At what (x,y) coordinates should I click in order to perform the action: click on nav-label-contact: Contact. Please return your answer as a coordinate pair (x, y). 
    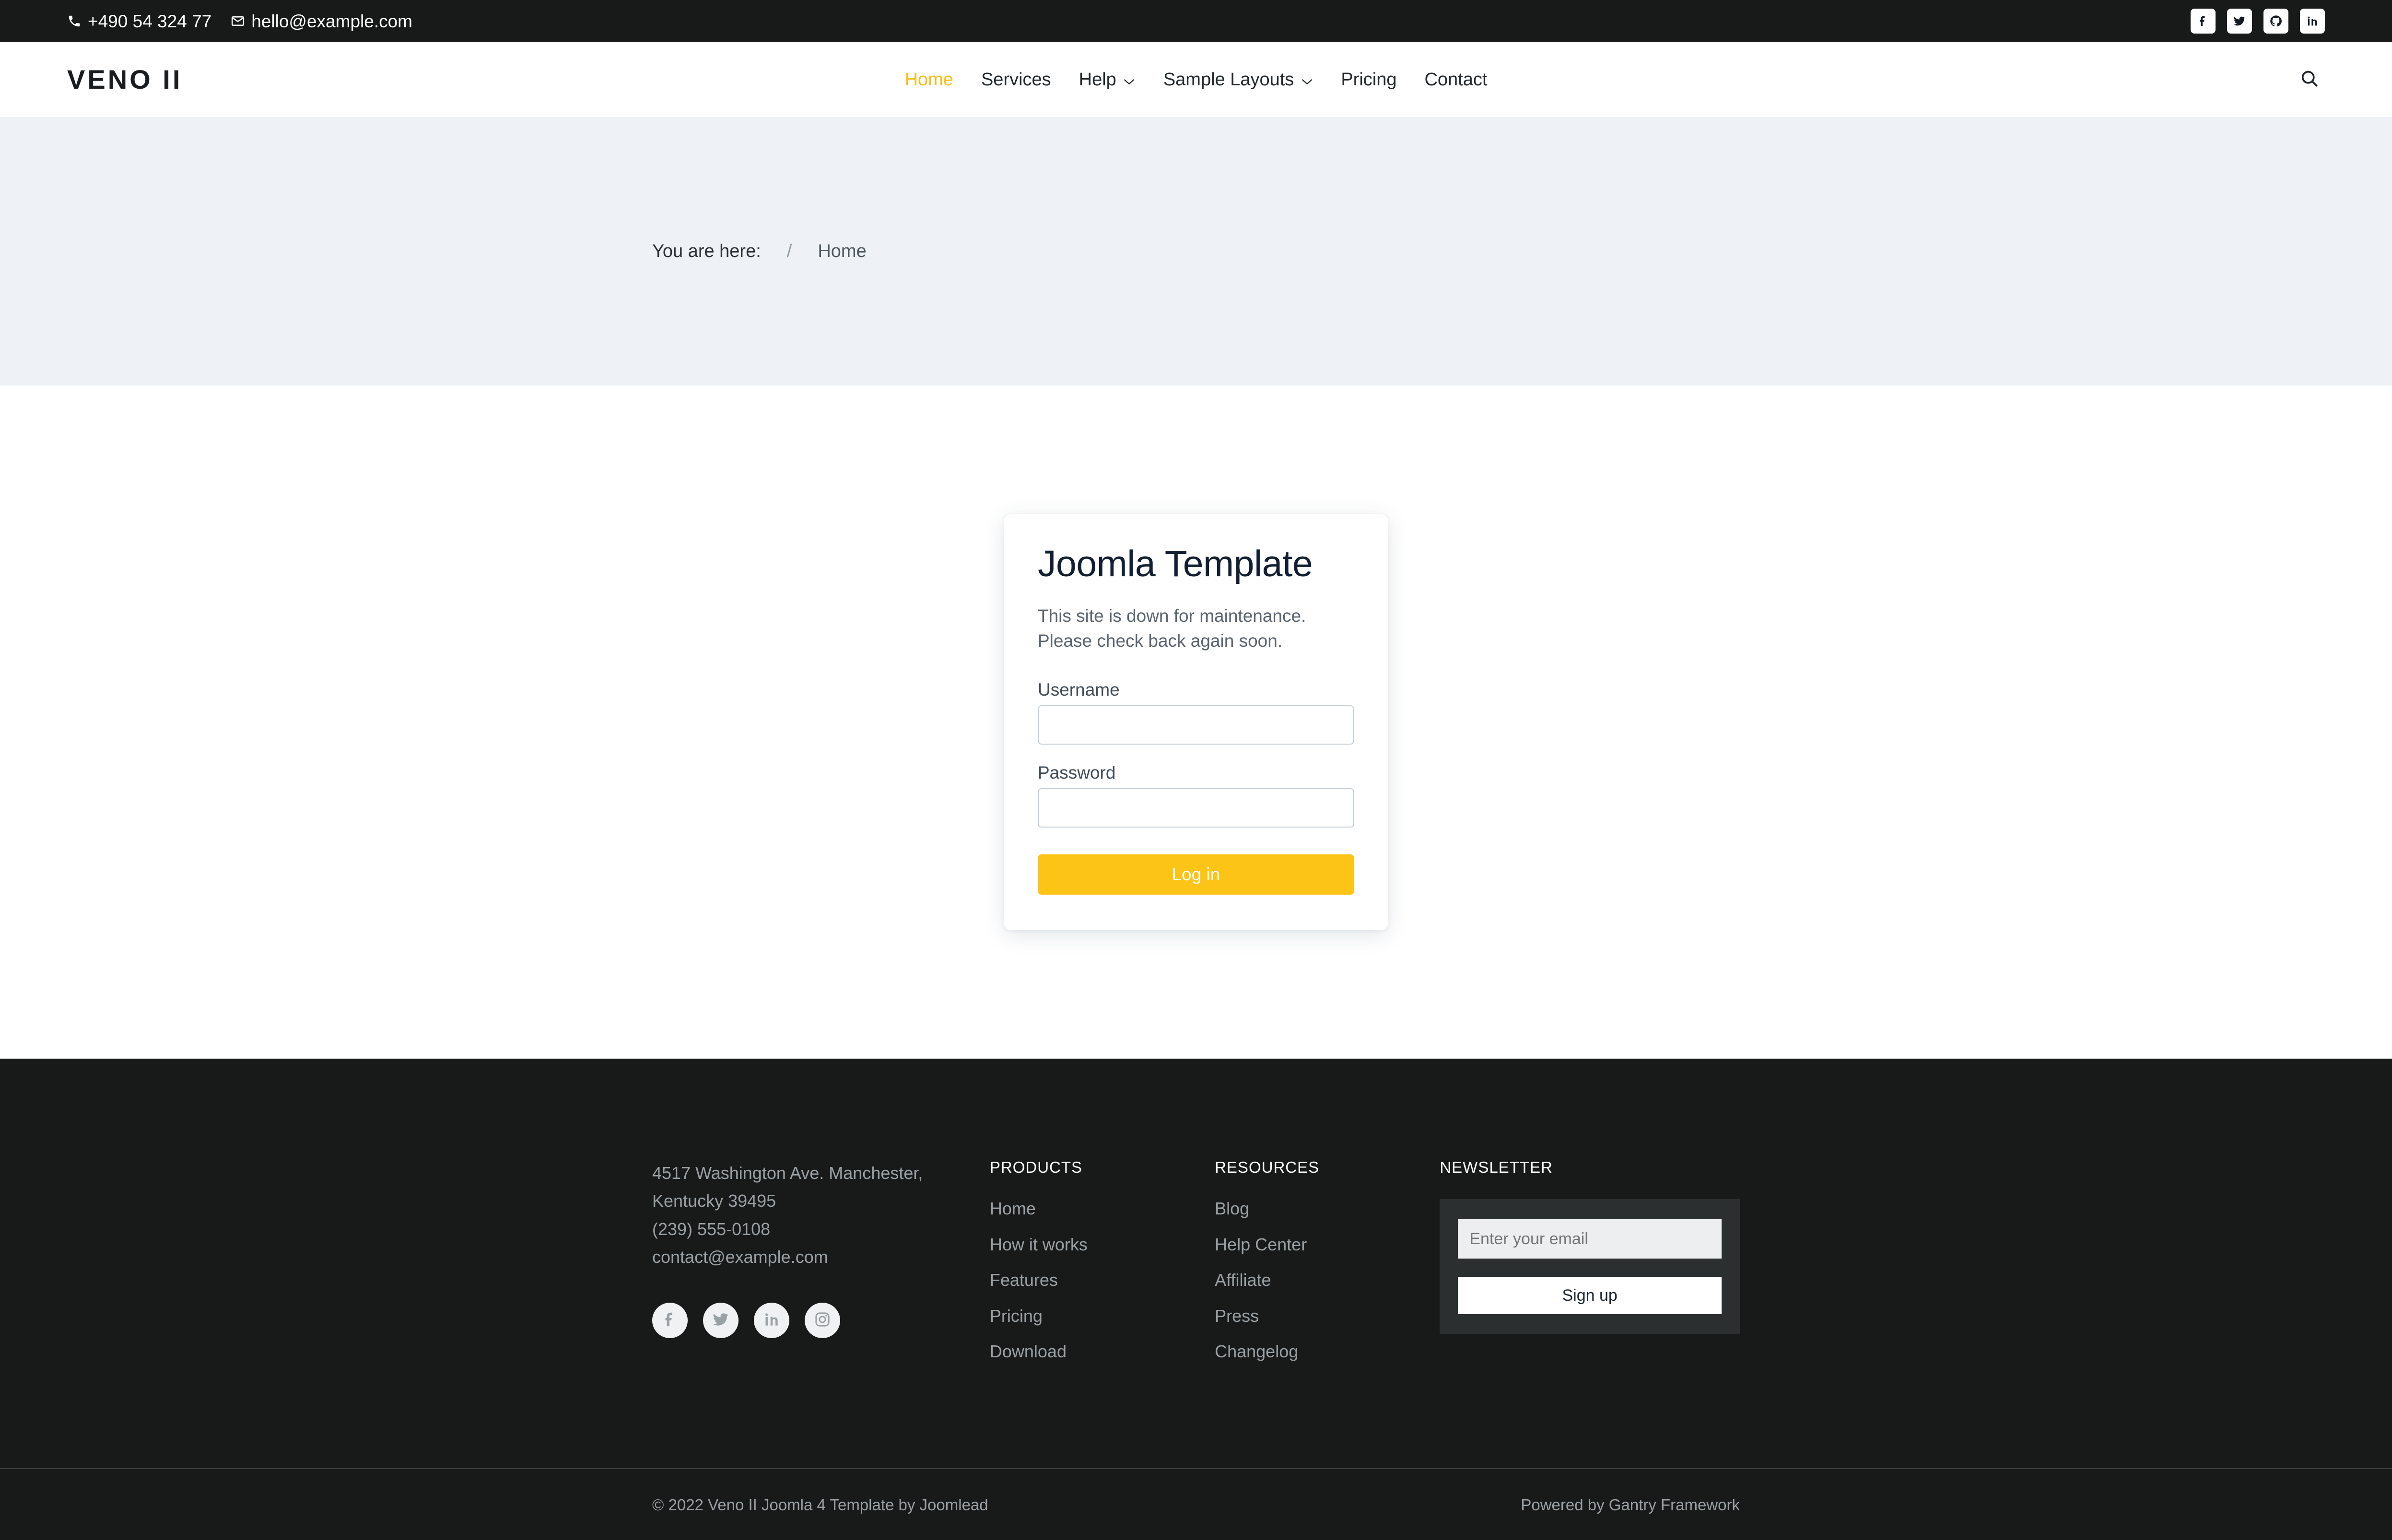
    Looking at the image, I should click on (1456, 80).